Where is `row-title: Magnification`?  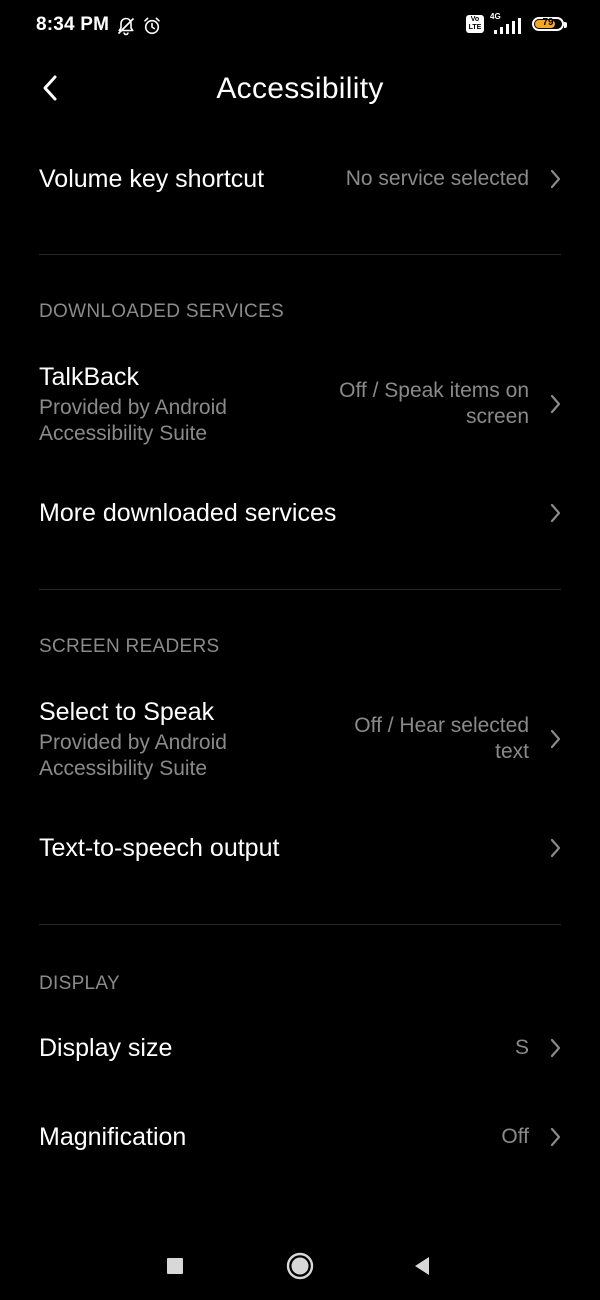 row-title: Magnification is located at coordinates (113, 1137).